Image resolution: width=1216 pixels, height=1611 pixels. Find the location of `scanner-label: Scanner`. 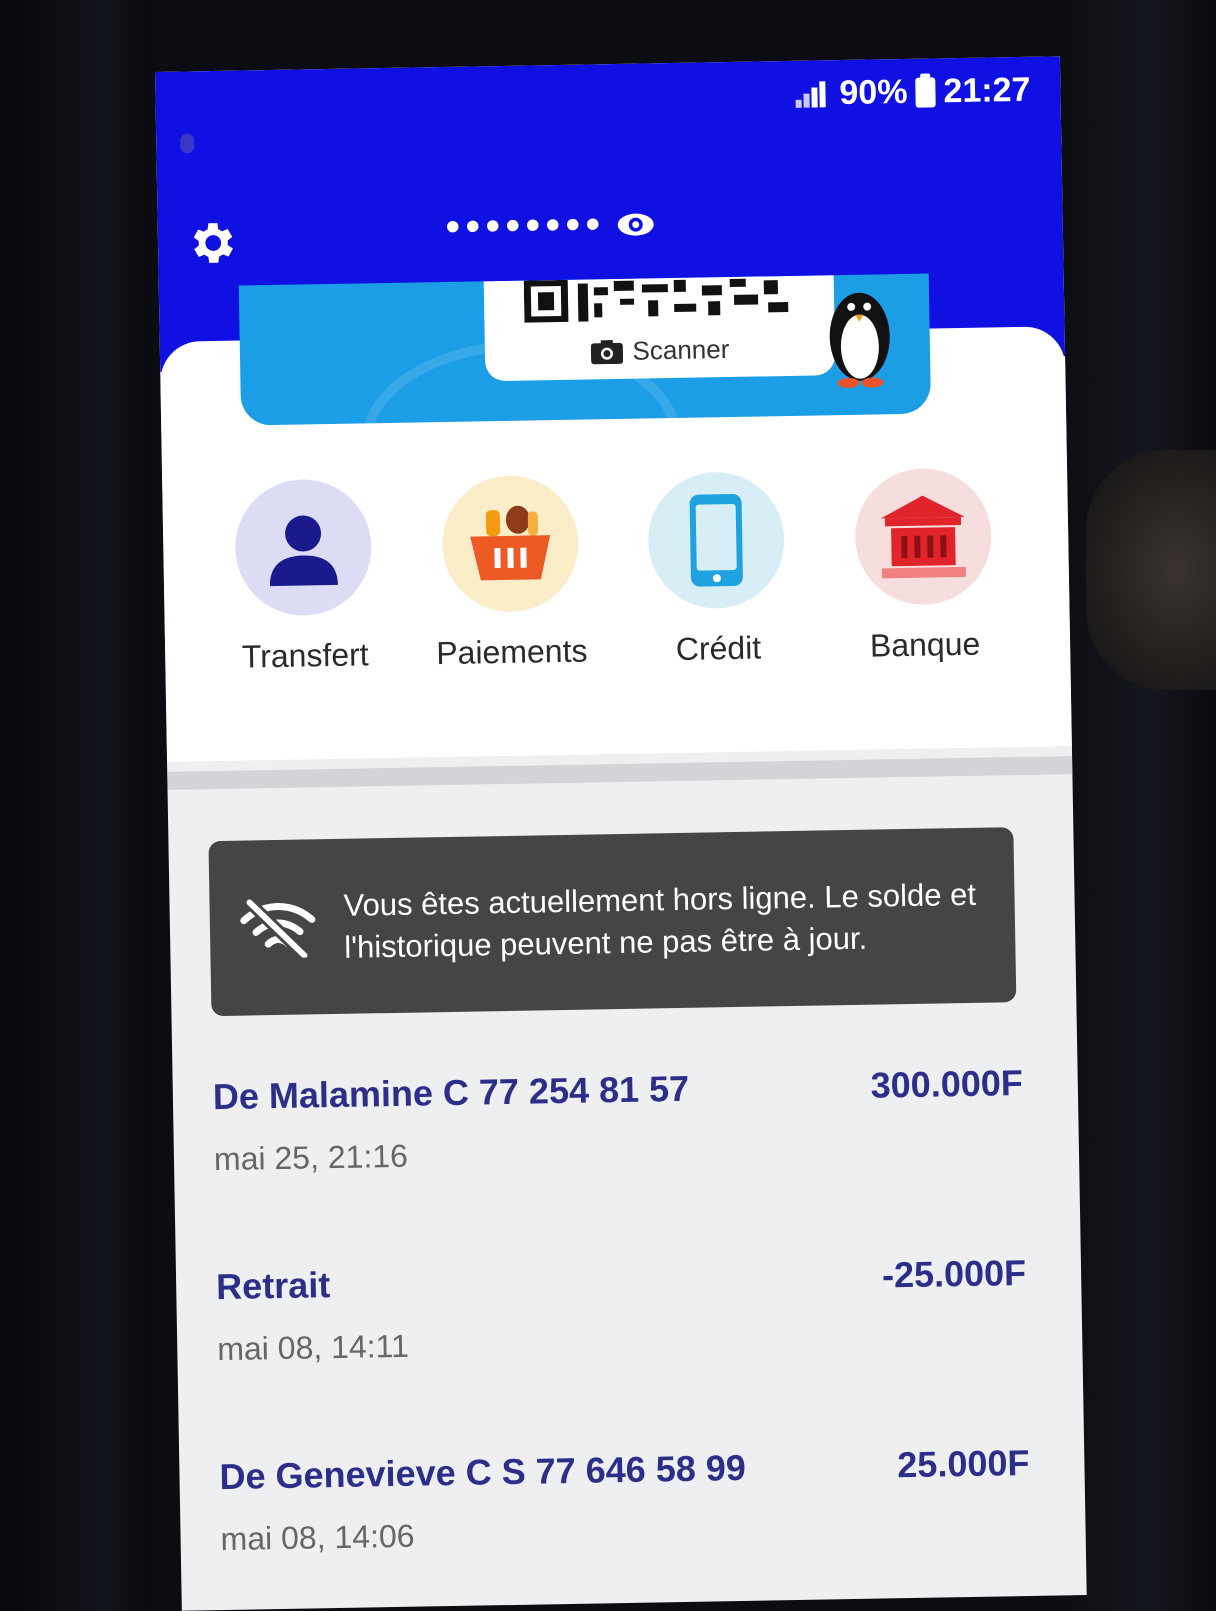

scanner-label: Scanner is located at coordinates (681, 350).